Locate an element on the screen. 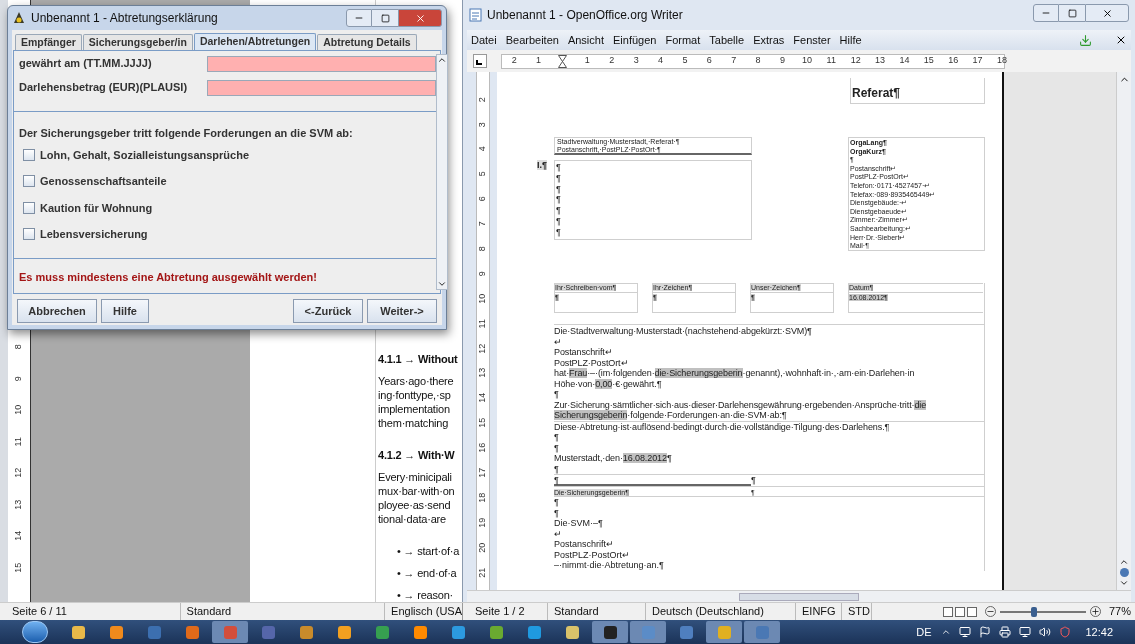  horizontal-scrollbar is located at coordinates (799, 596).